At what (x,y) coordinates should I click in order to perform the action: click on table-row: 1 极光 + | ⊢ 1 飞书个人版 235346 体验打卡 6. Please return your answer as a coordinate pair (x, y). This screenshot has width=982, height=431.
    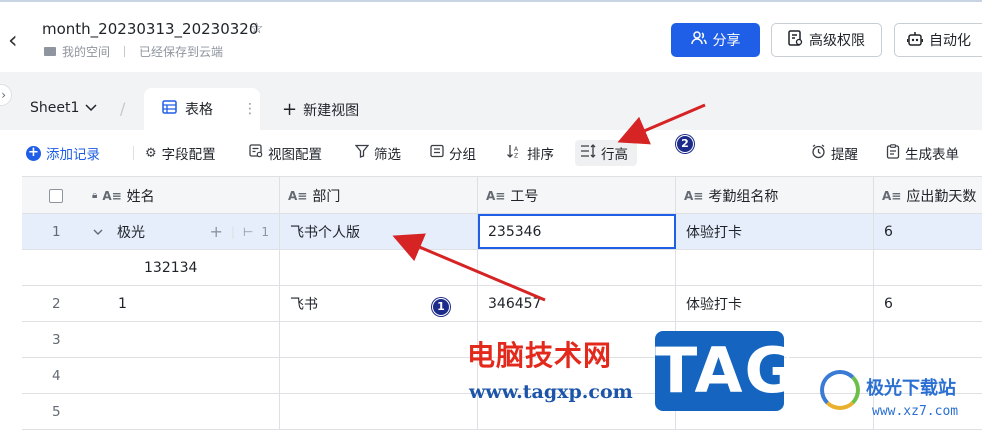
    Looking at the image, I should click on (502, 232).